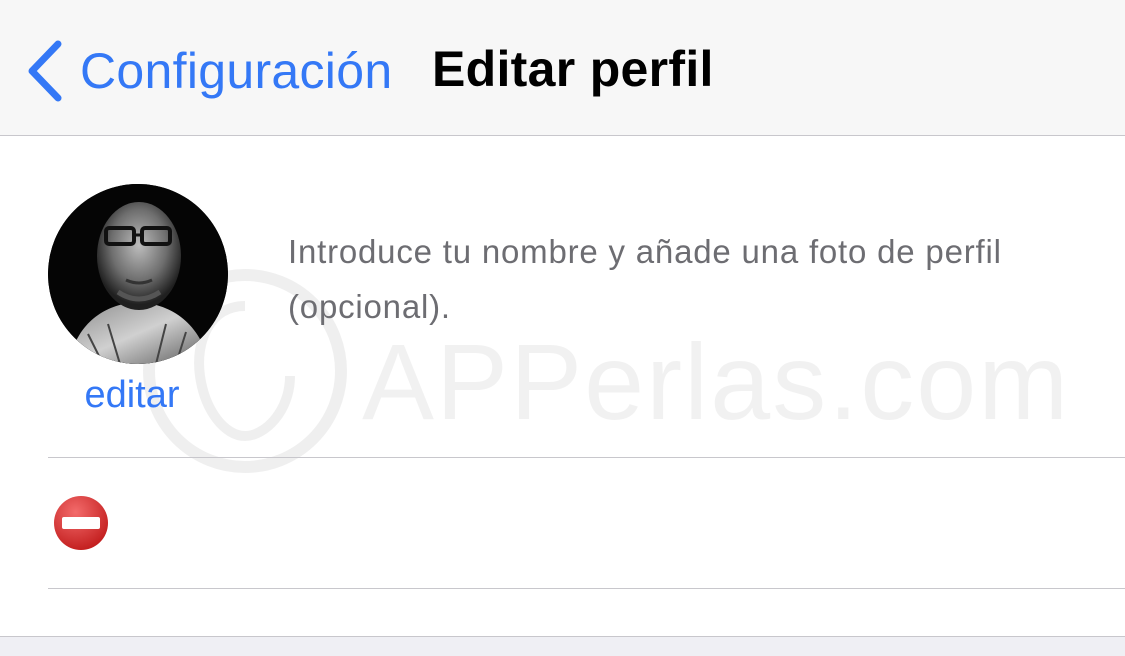  What do you see at coordinates (586, 588) in the screenshot?
I see `divider` at bounding box center [586, 588].